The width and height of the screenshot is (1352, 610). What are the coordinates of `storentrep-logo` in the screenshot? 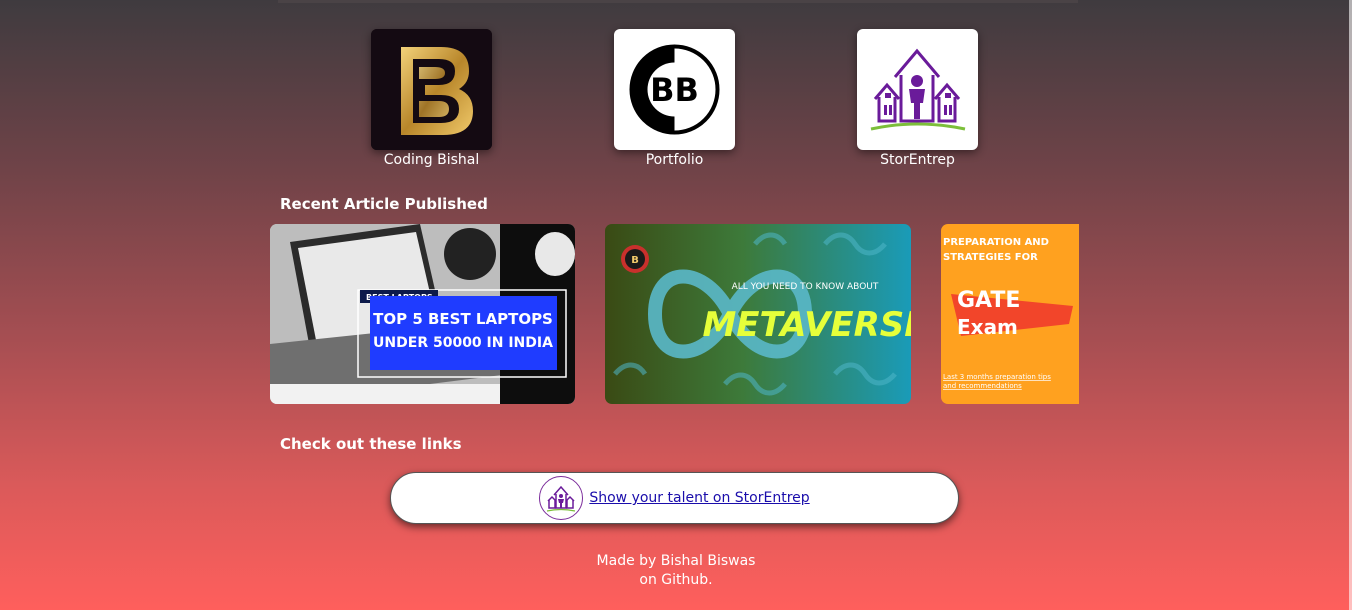 It's located at (917, 89).